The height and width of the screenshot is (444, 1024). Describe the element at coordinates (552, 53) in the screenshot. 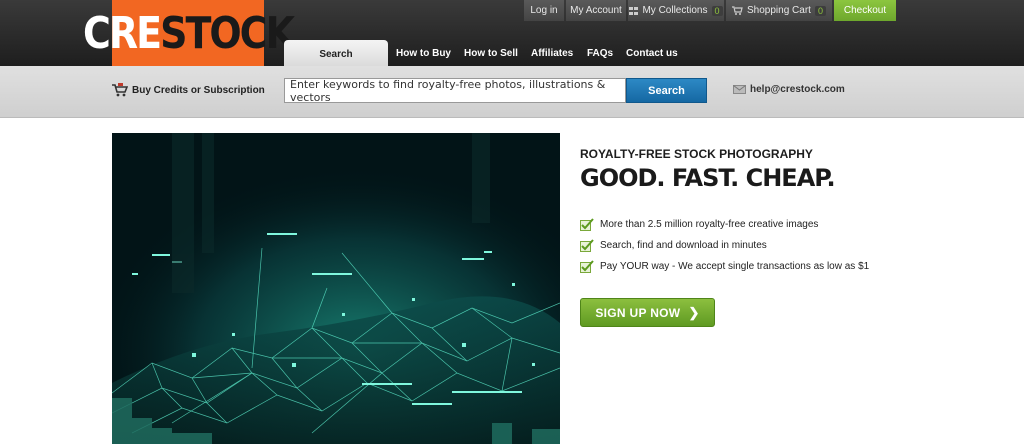

I see `nav-affiliates: Affiliates` at that location.